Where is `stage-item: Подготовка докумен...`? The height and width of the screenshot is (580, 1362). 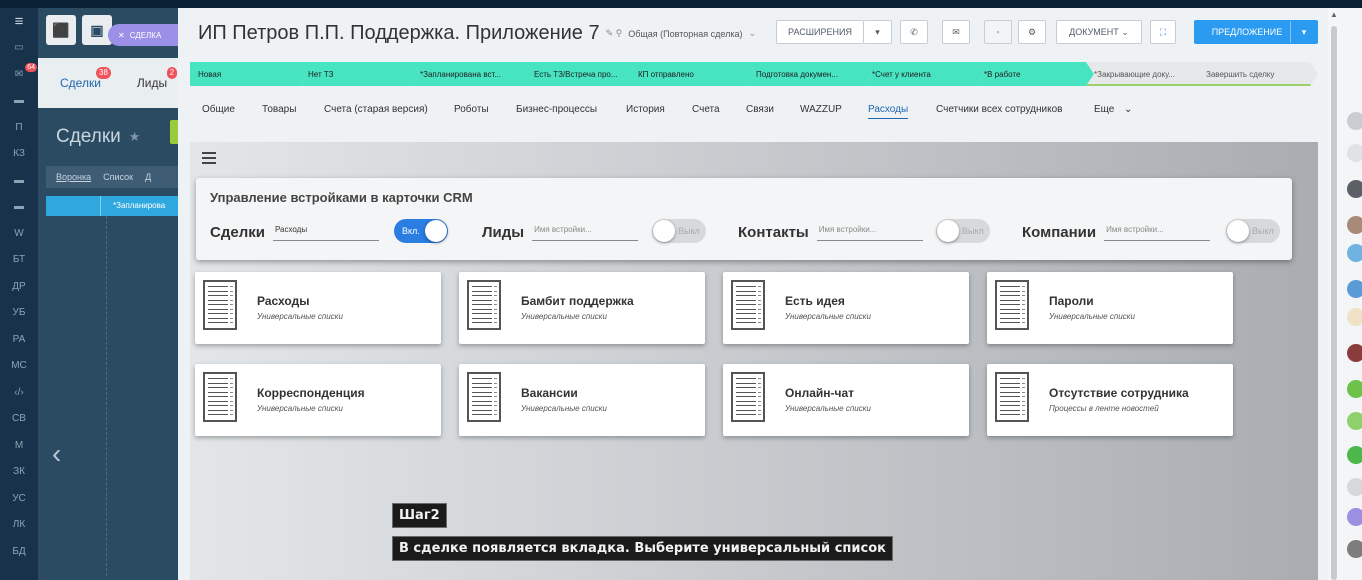
stage-item: Подготовка докумен... is located at coordinates (810, 74).